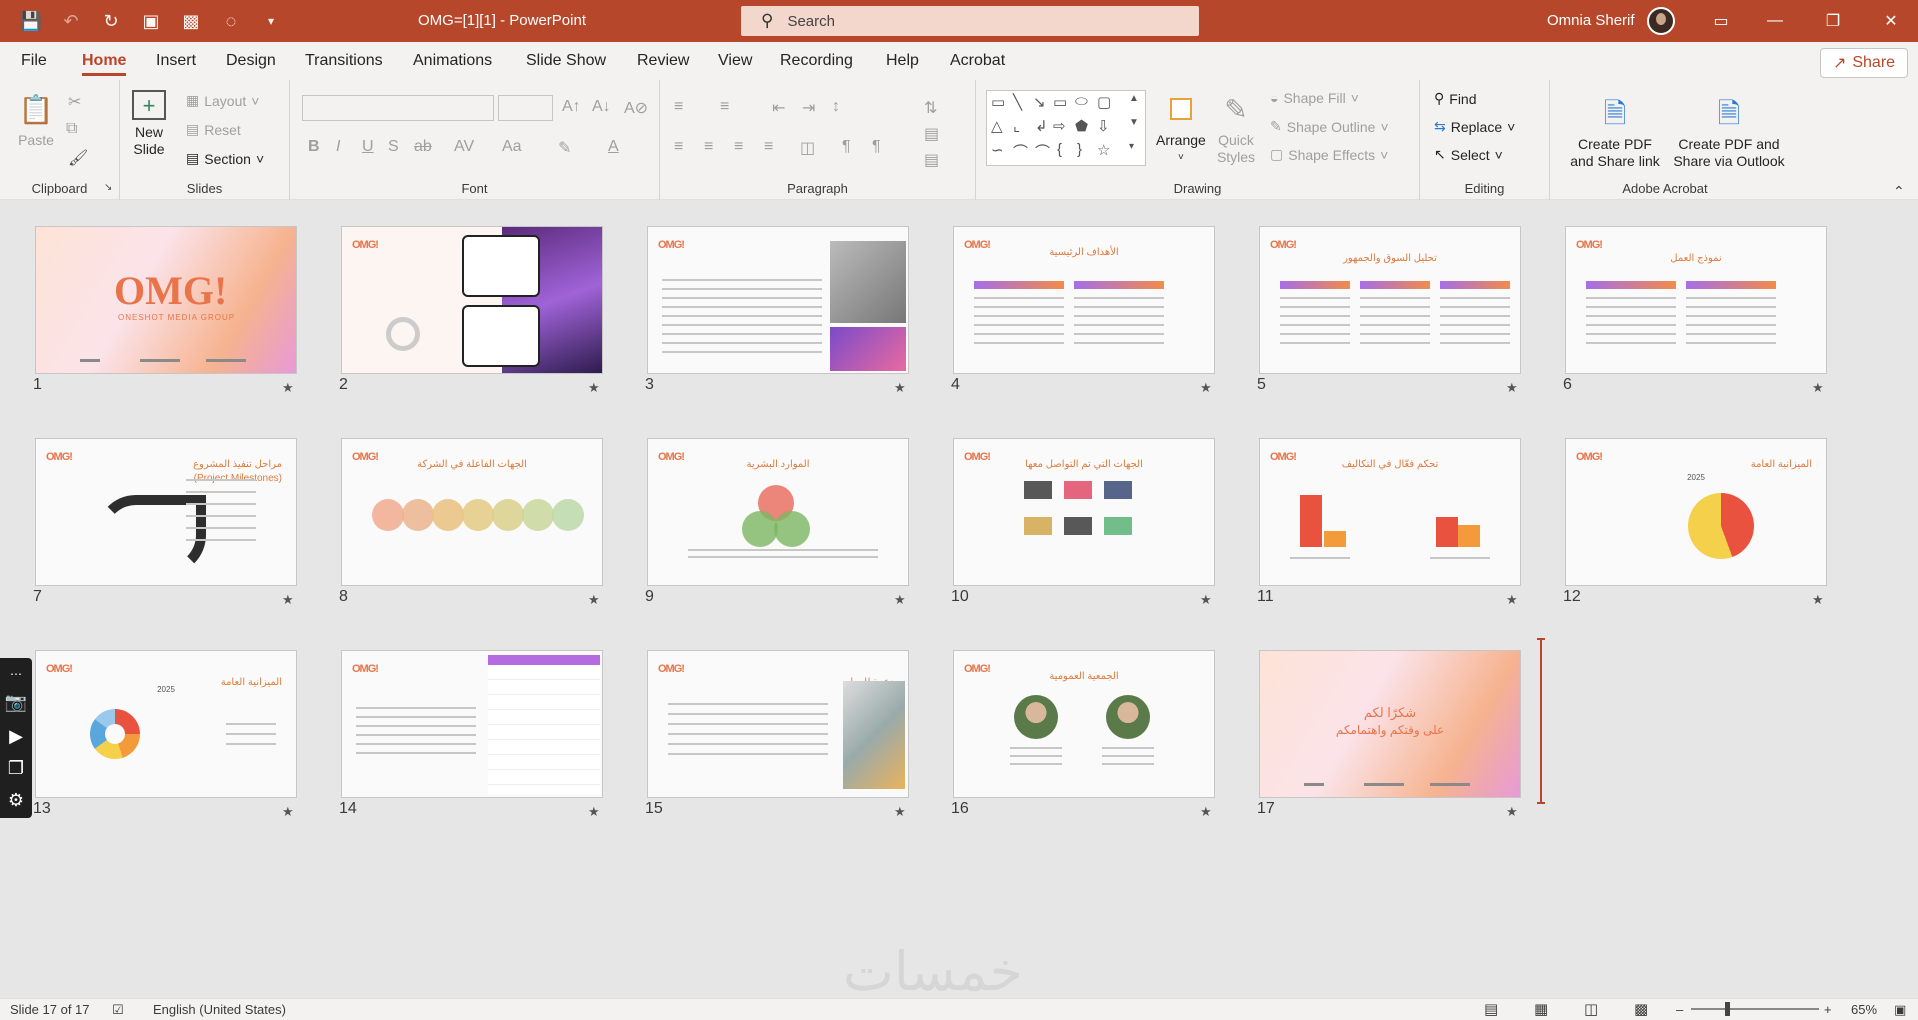  Describe the element at coordinates (977, 61) in the screenshot. I see `tab-acrobat: Acrobat` at that location.